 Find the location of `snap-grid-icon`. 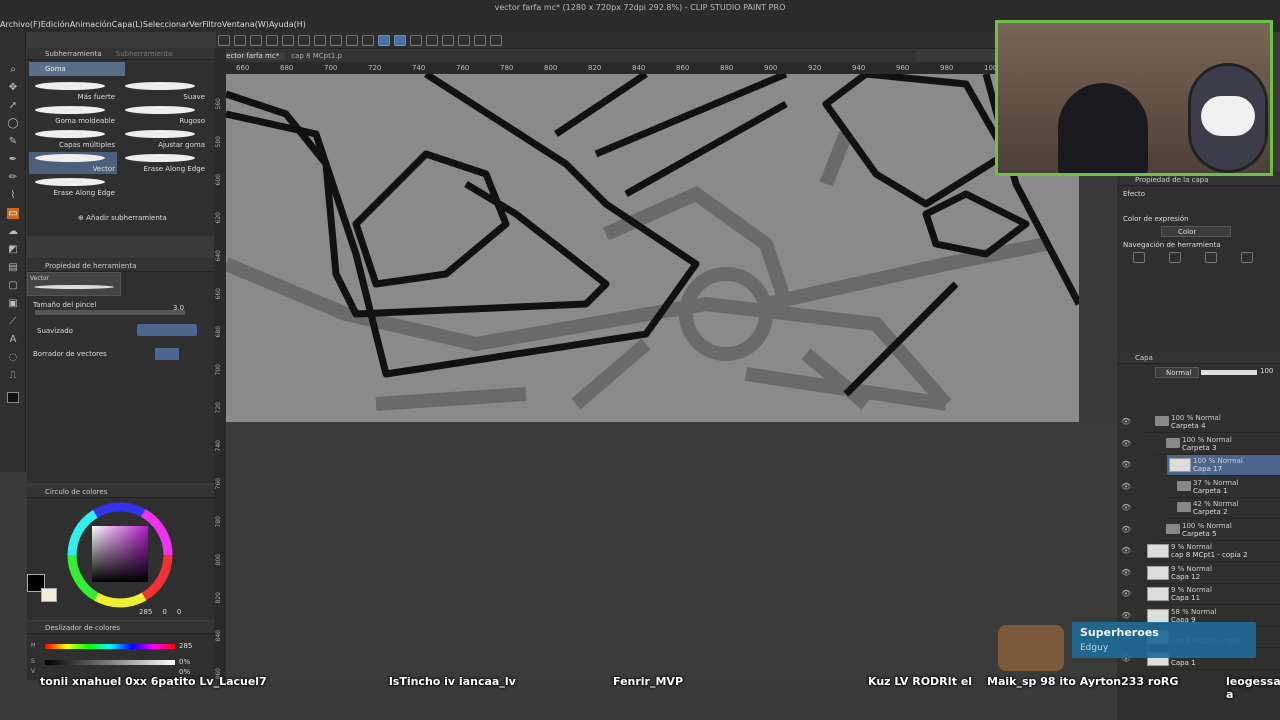

snap-grid-icon is located at coordinates (416, 40).